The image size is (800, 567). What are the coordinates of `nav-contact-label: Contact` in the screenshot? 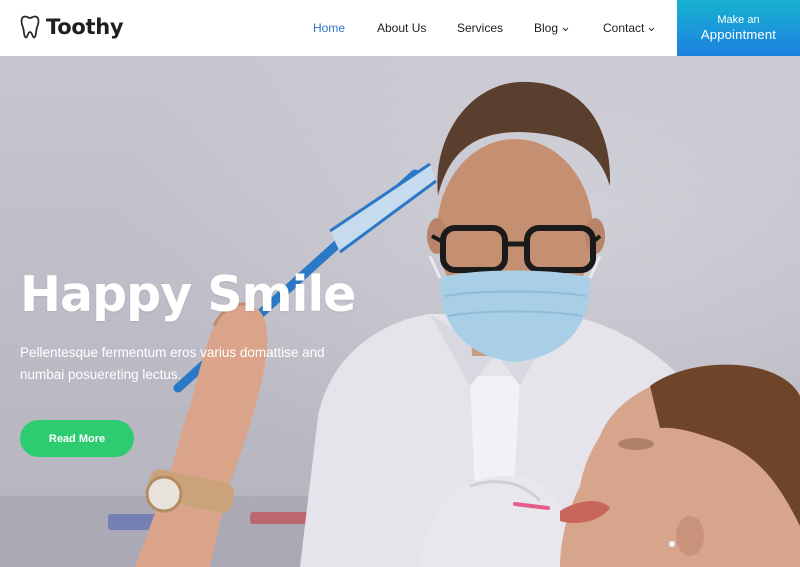 It's located at (624, 28).